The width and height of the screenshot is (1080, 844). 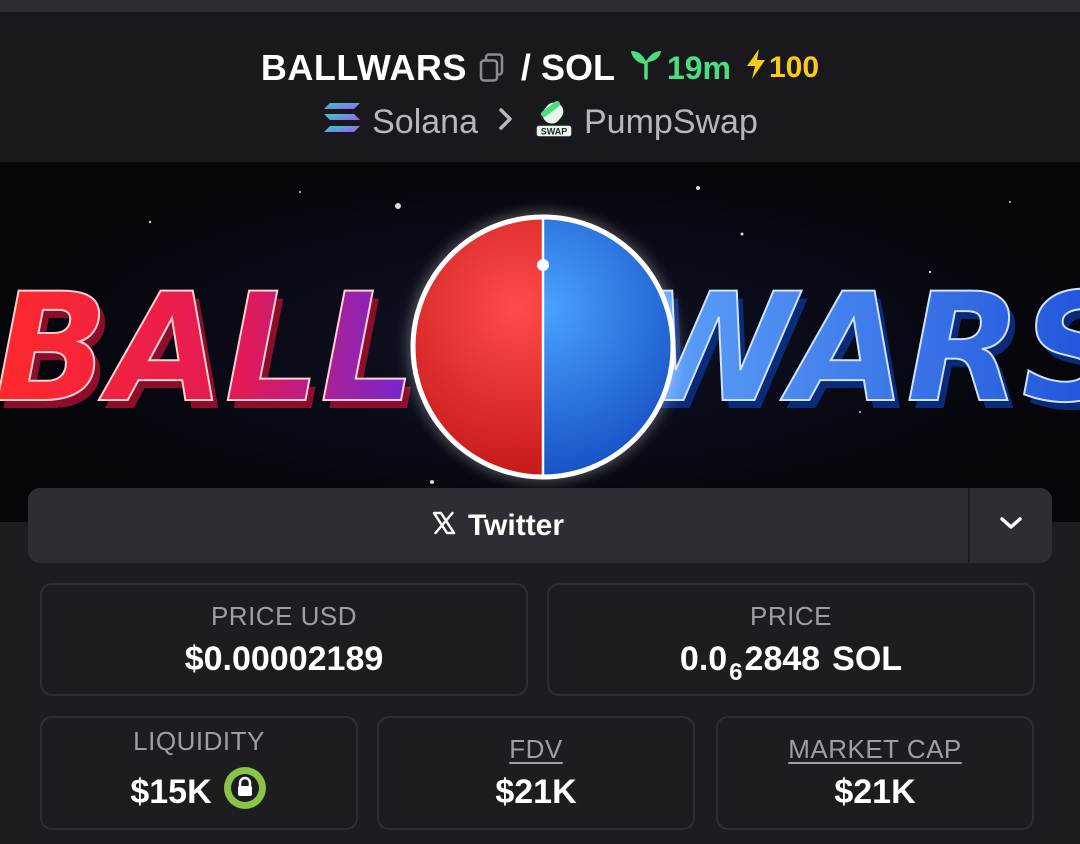 I want to click on twitter-button: Twitter, so click(x=498, y=525).